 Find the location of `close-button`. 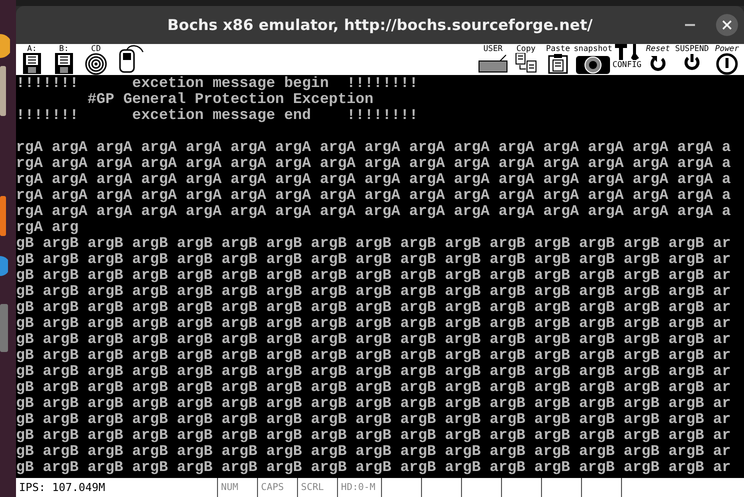

close-button is located at coordinates (727, 25).